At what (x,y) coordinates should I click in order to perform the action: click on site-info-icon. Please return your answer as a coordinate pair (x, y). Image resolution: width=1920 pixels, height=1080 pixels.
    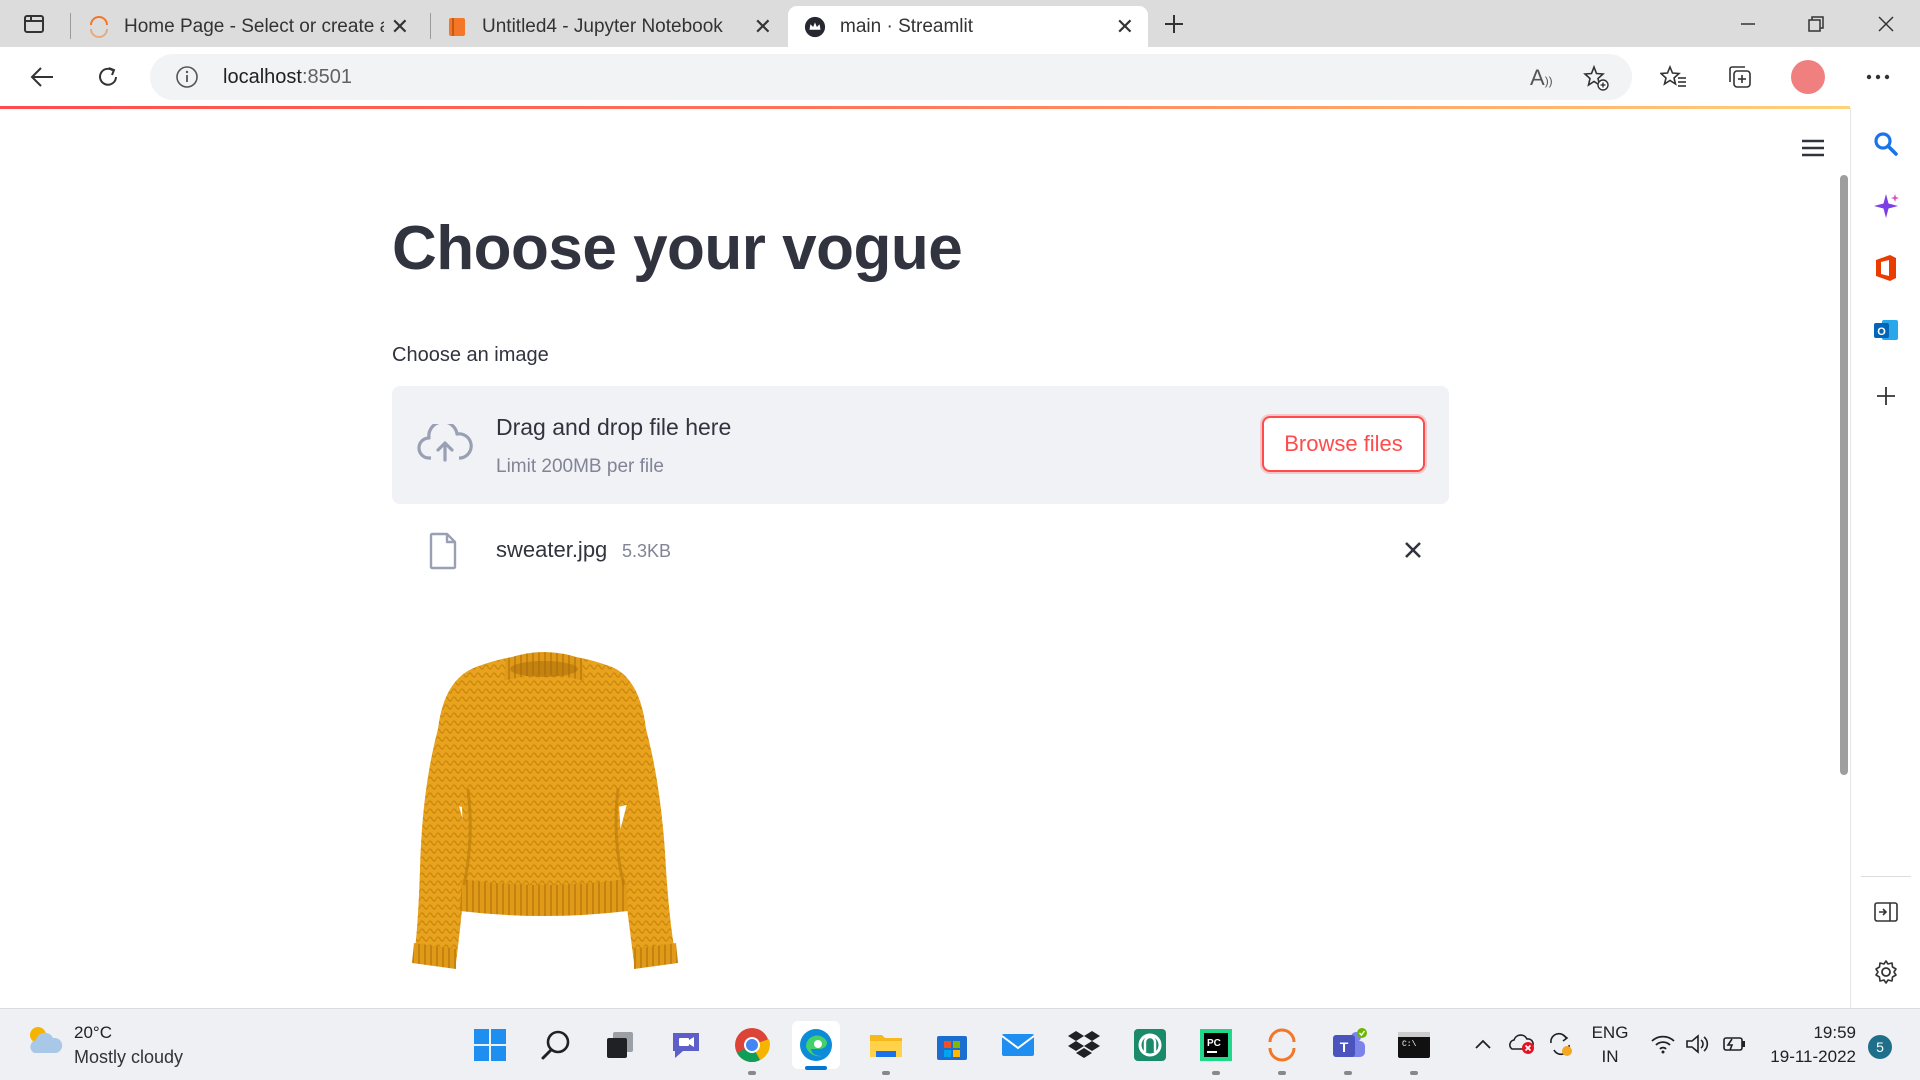
    Looking at the image, I should click on (187, 79).